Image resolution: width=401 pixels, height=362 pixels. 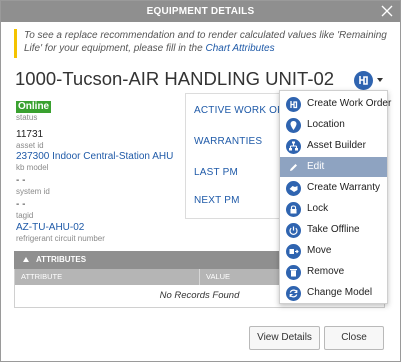 What do you see at coordinates (319, 250) in the screenshot?
I see `menu-item-label: Move` at bounding box center [319, 250].